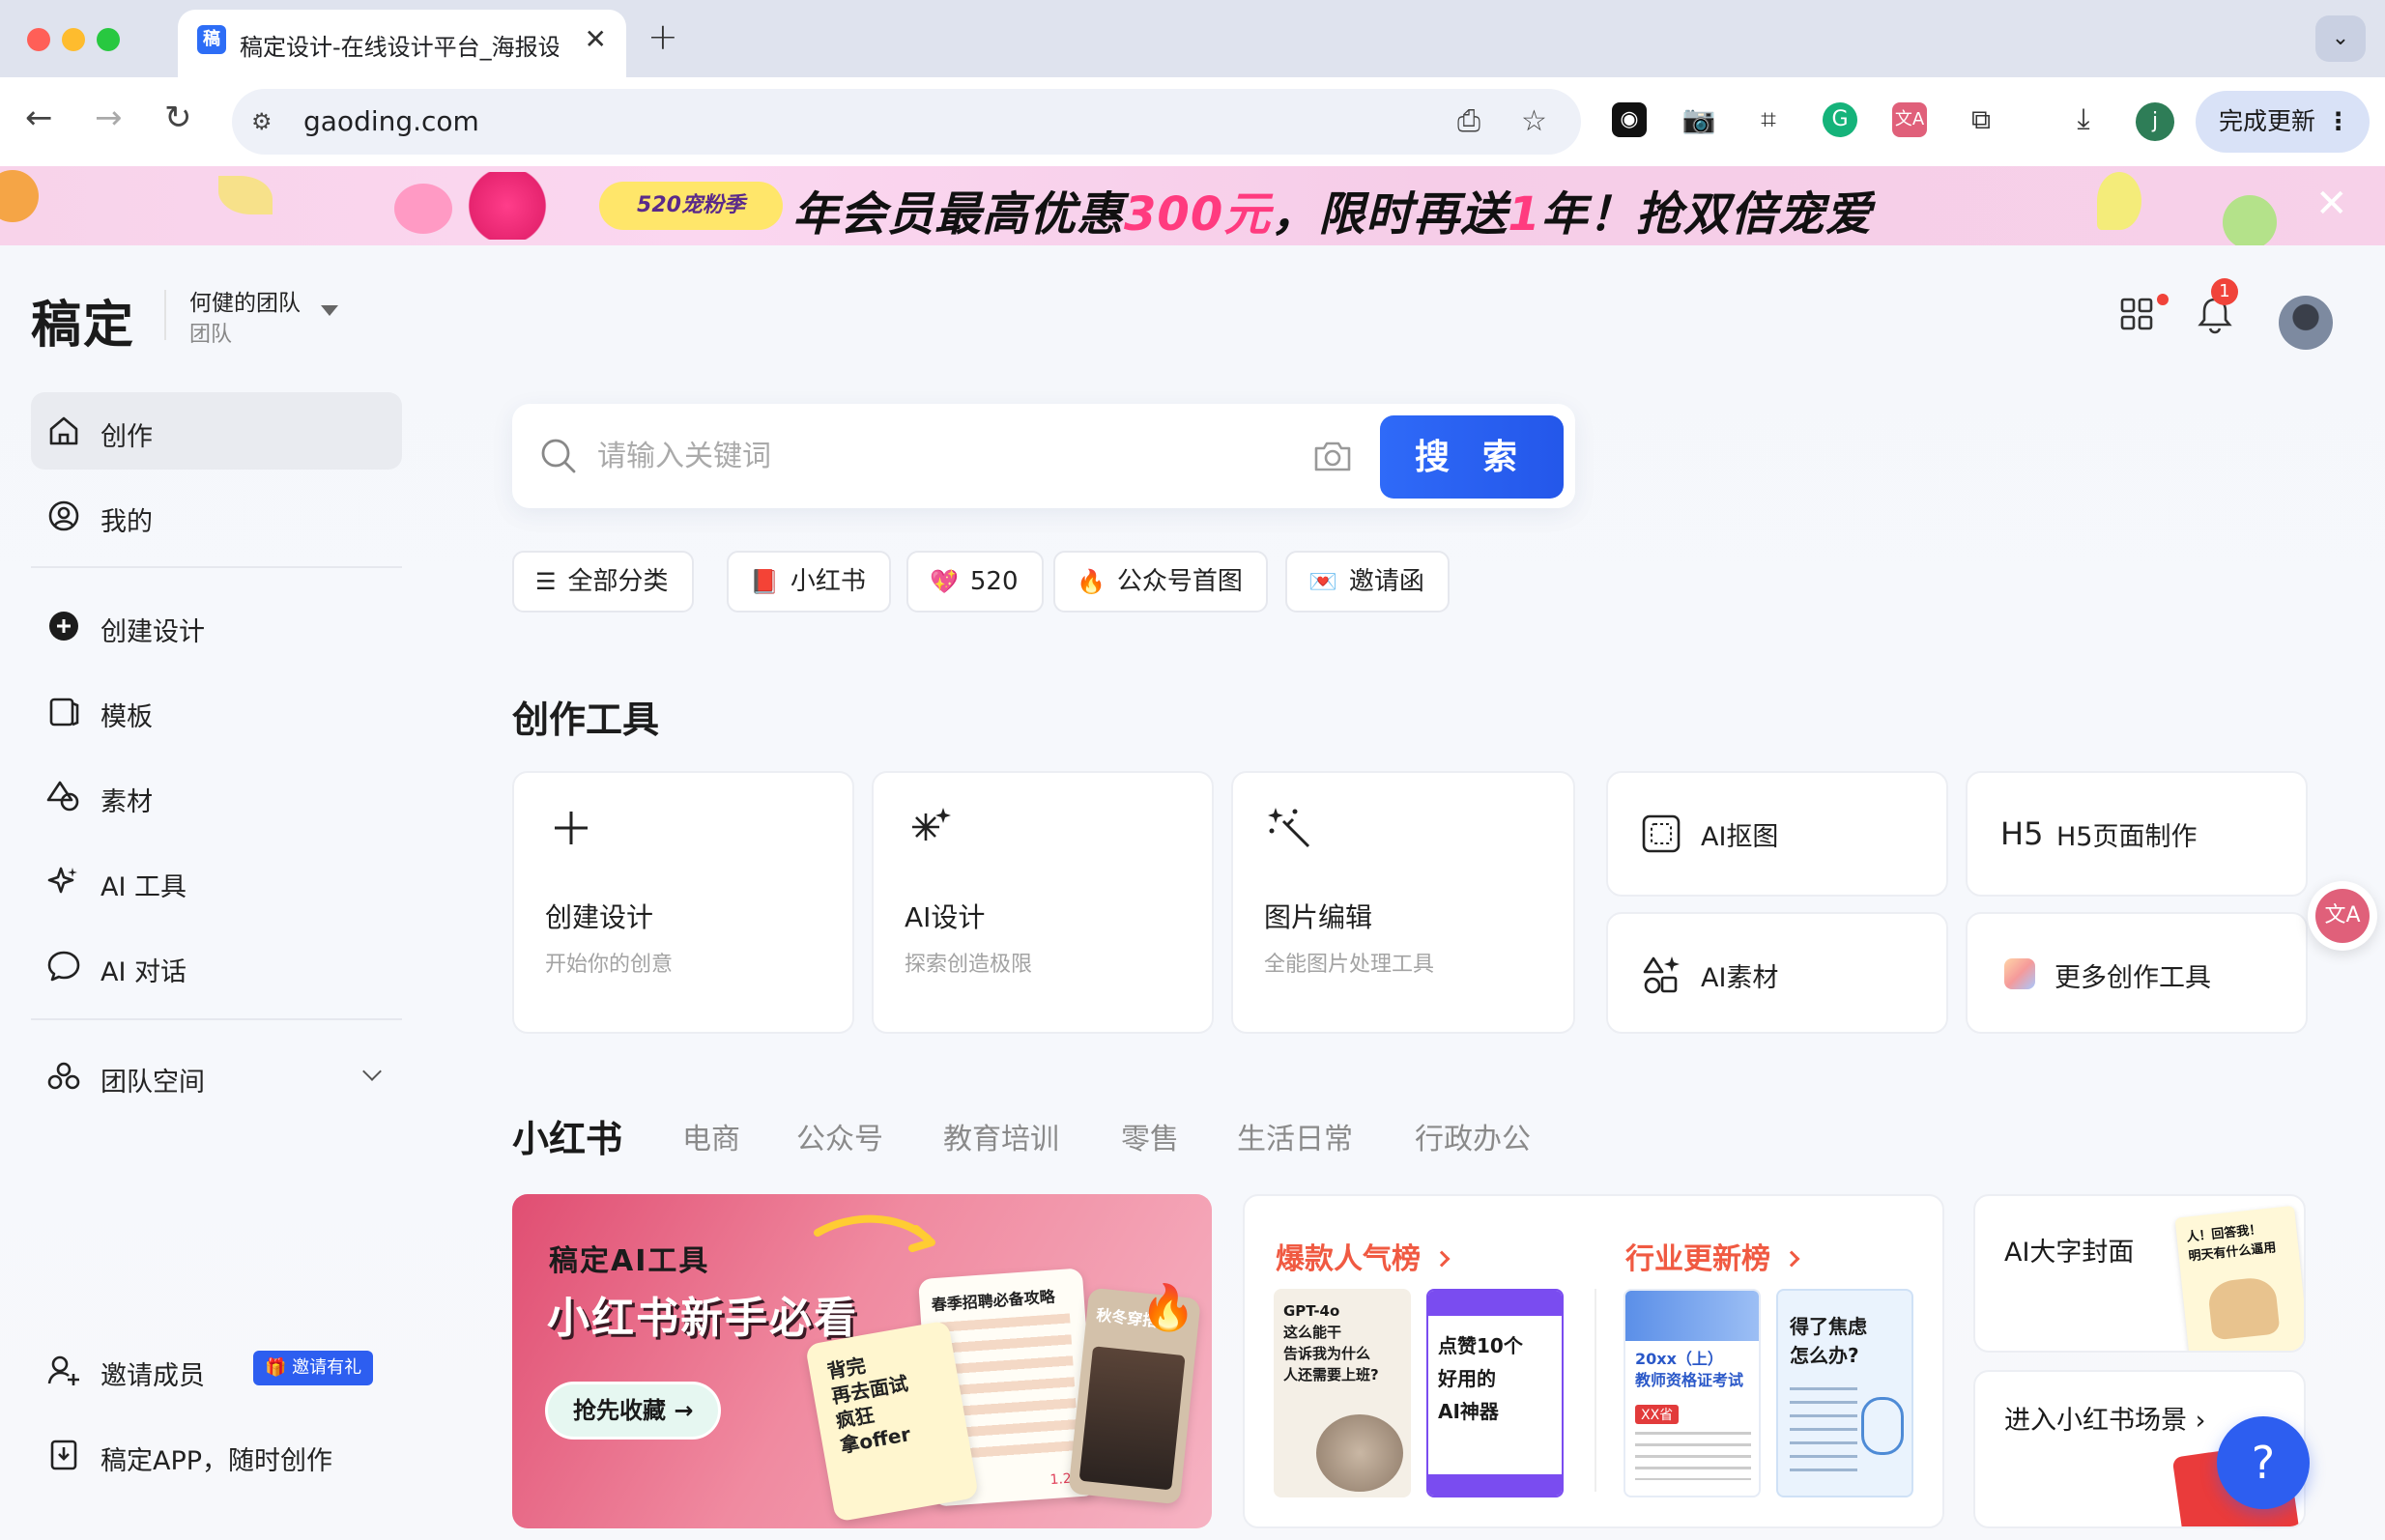 The image size is (2385, 1540). What do you see at coordinates (1043, 902) in the screenshot?
I see `tool-card-ai-design: AI设计 探索创造极限` at bounding box center [1043, 902].